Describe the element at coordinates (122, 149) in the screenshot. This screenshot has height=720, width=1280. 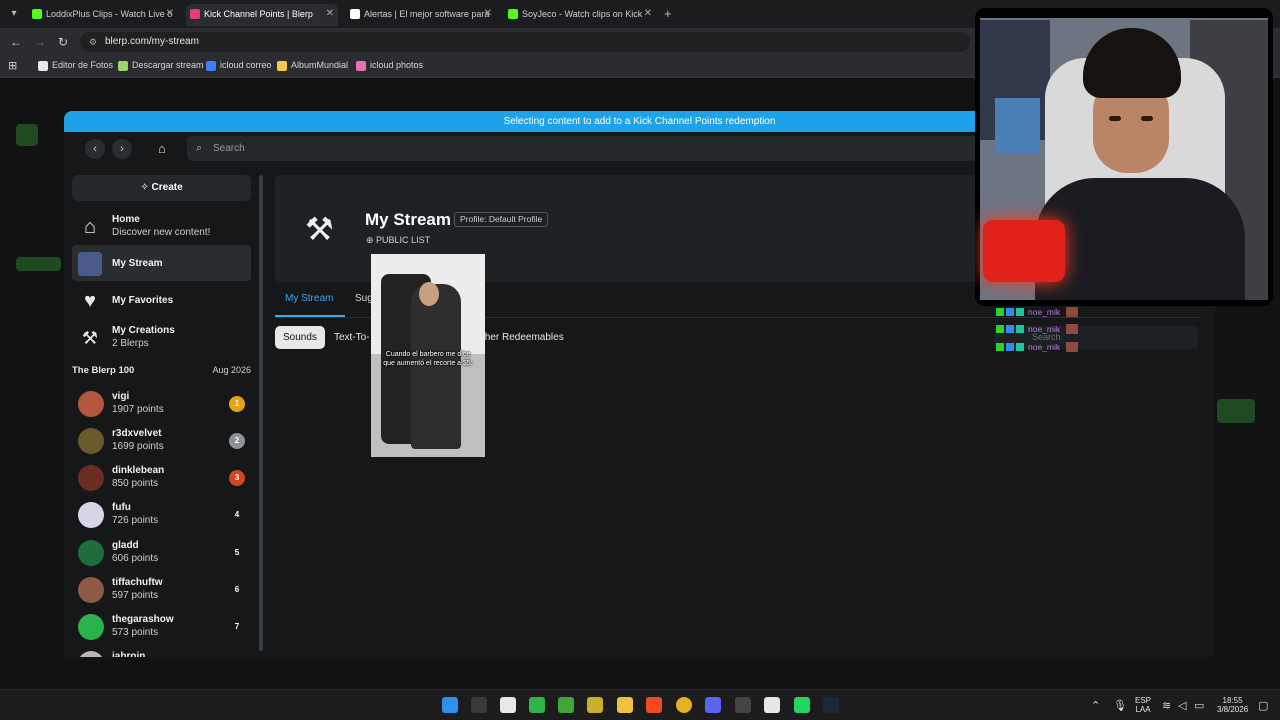
I see `forward-chevron-icon: ›` at that location.